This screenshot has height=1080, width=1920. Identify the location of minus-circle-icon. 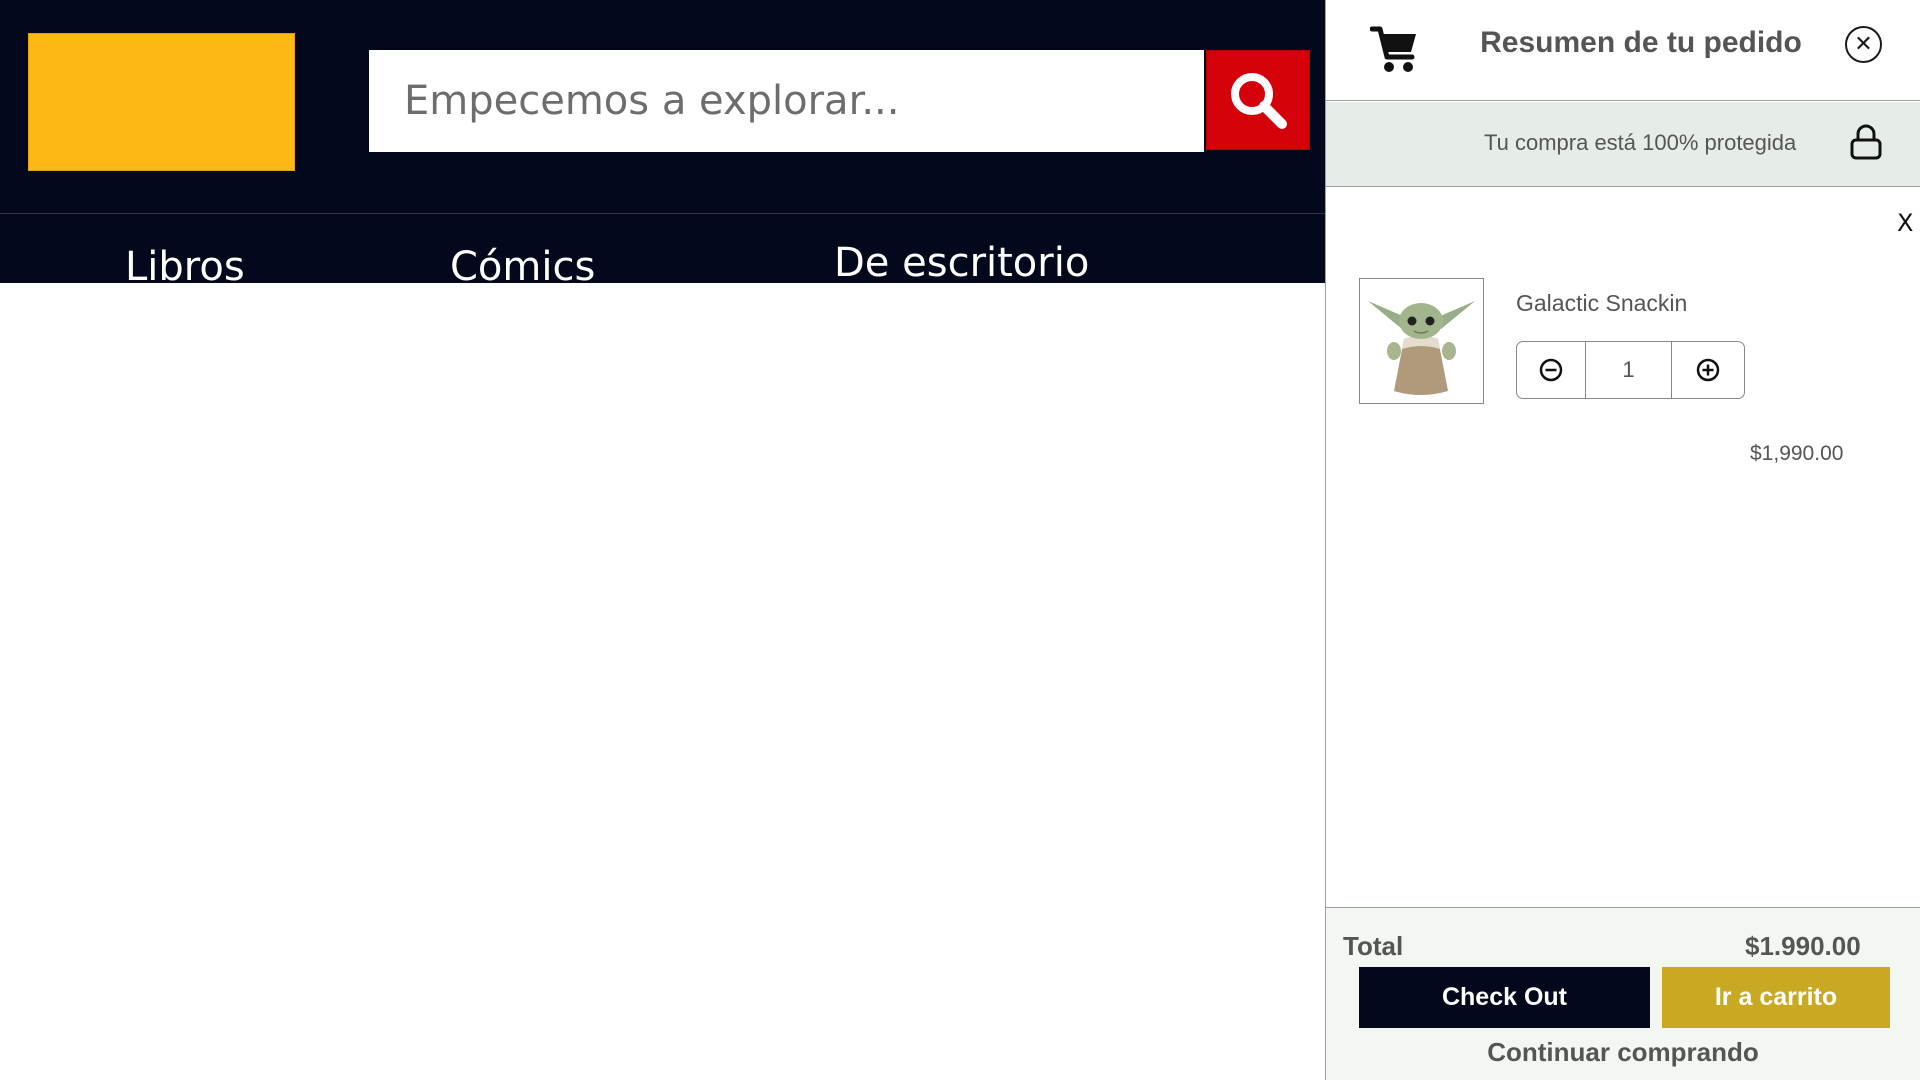
(1551, 370).